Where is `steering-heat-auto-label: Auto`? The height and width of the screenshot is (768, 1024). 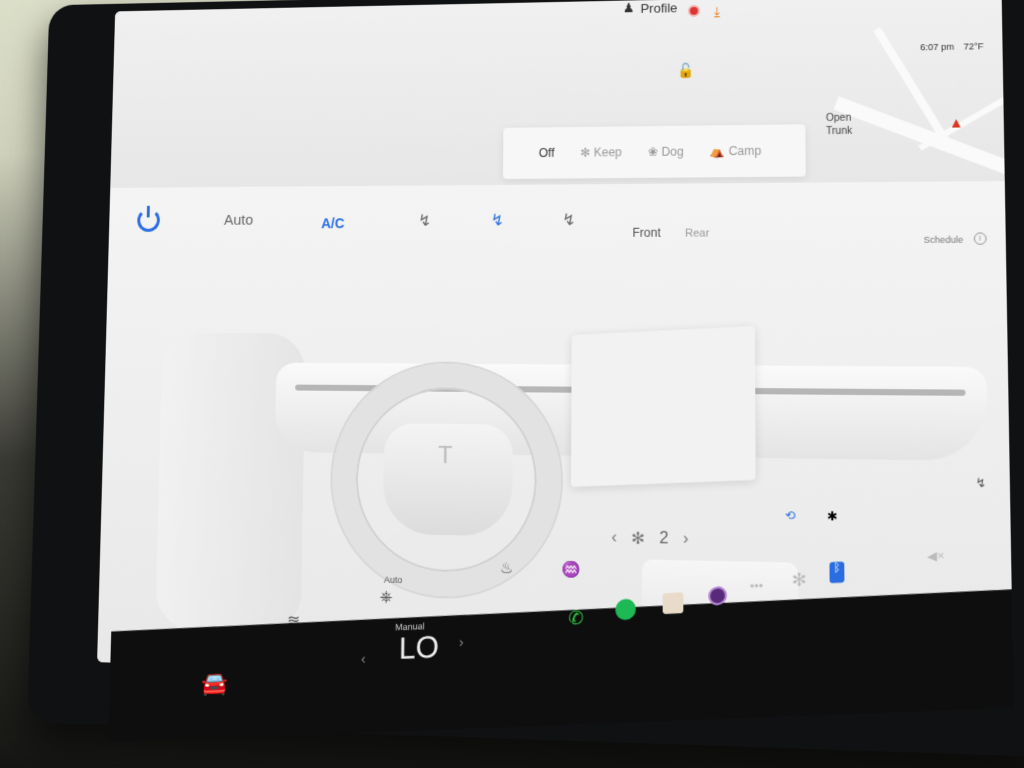
steering-heat-auto-label: Auto is located at coordinates (393, 580).